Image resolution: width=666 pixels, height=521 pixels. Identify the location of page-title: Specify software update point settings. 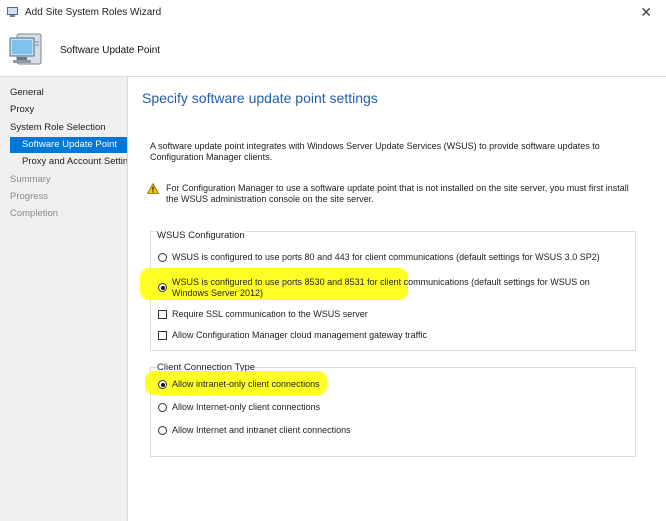
(260, 98).